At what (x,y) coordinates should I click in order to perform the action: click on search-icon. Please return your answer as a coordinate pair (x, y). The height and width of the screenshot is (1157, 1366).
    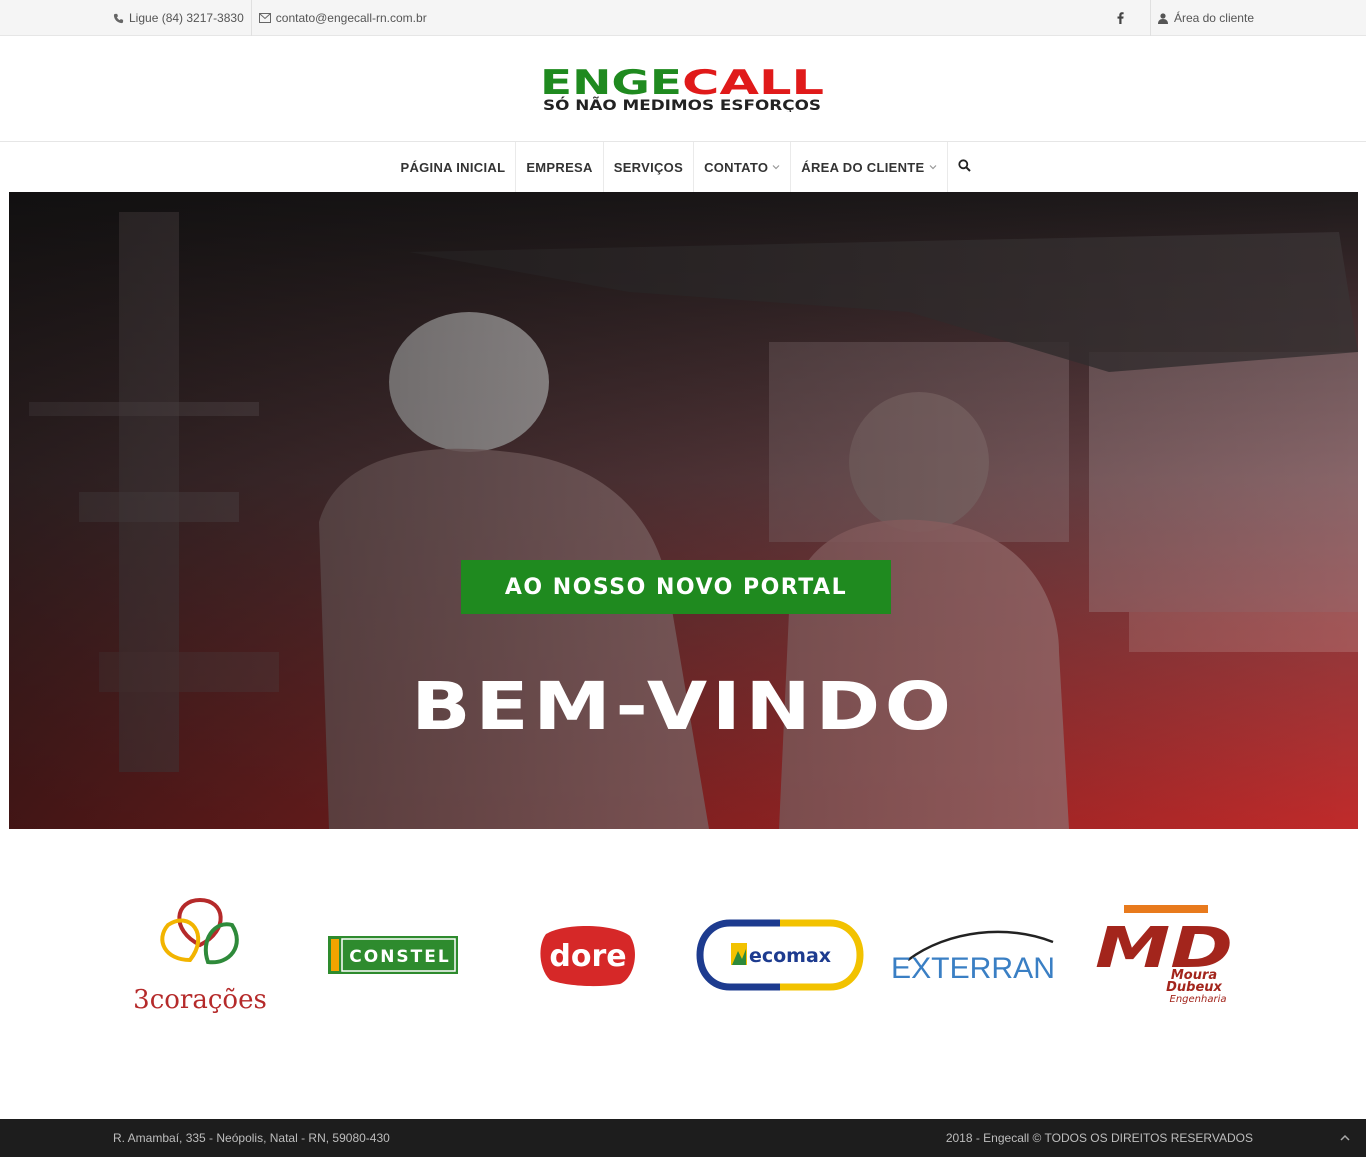
    Looking at the image, I should click on (964, 167).